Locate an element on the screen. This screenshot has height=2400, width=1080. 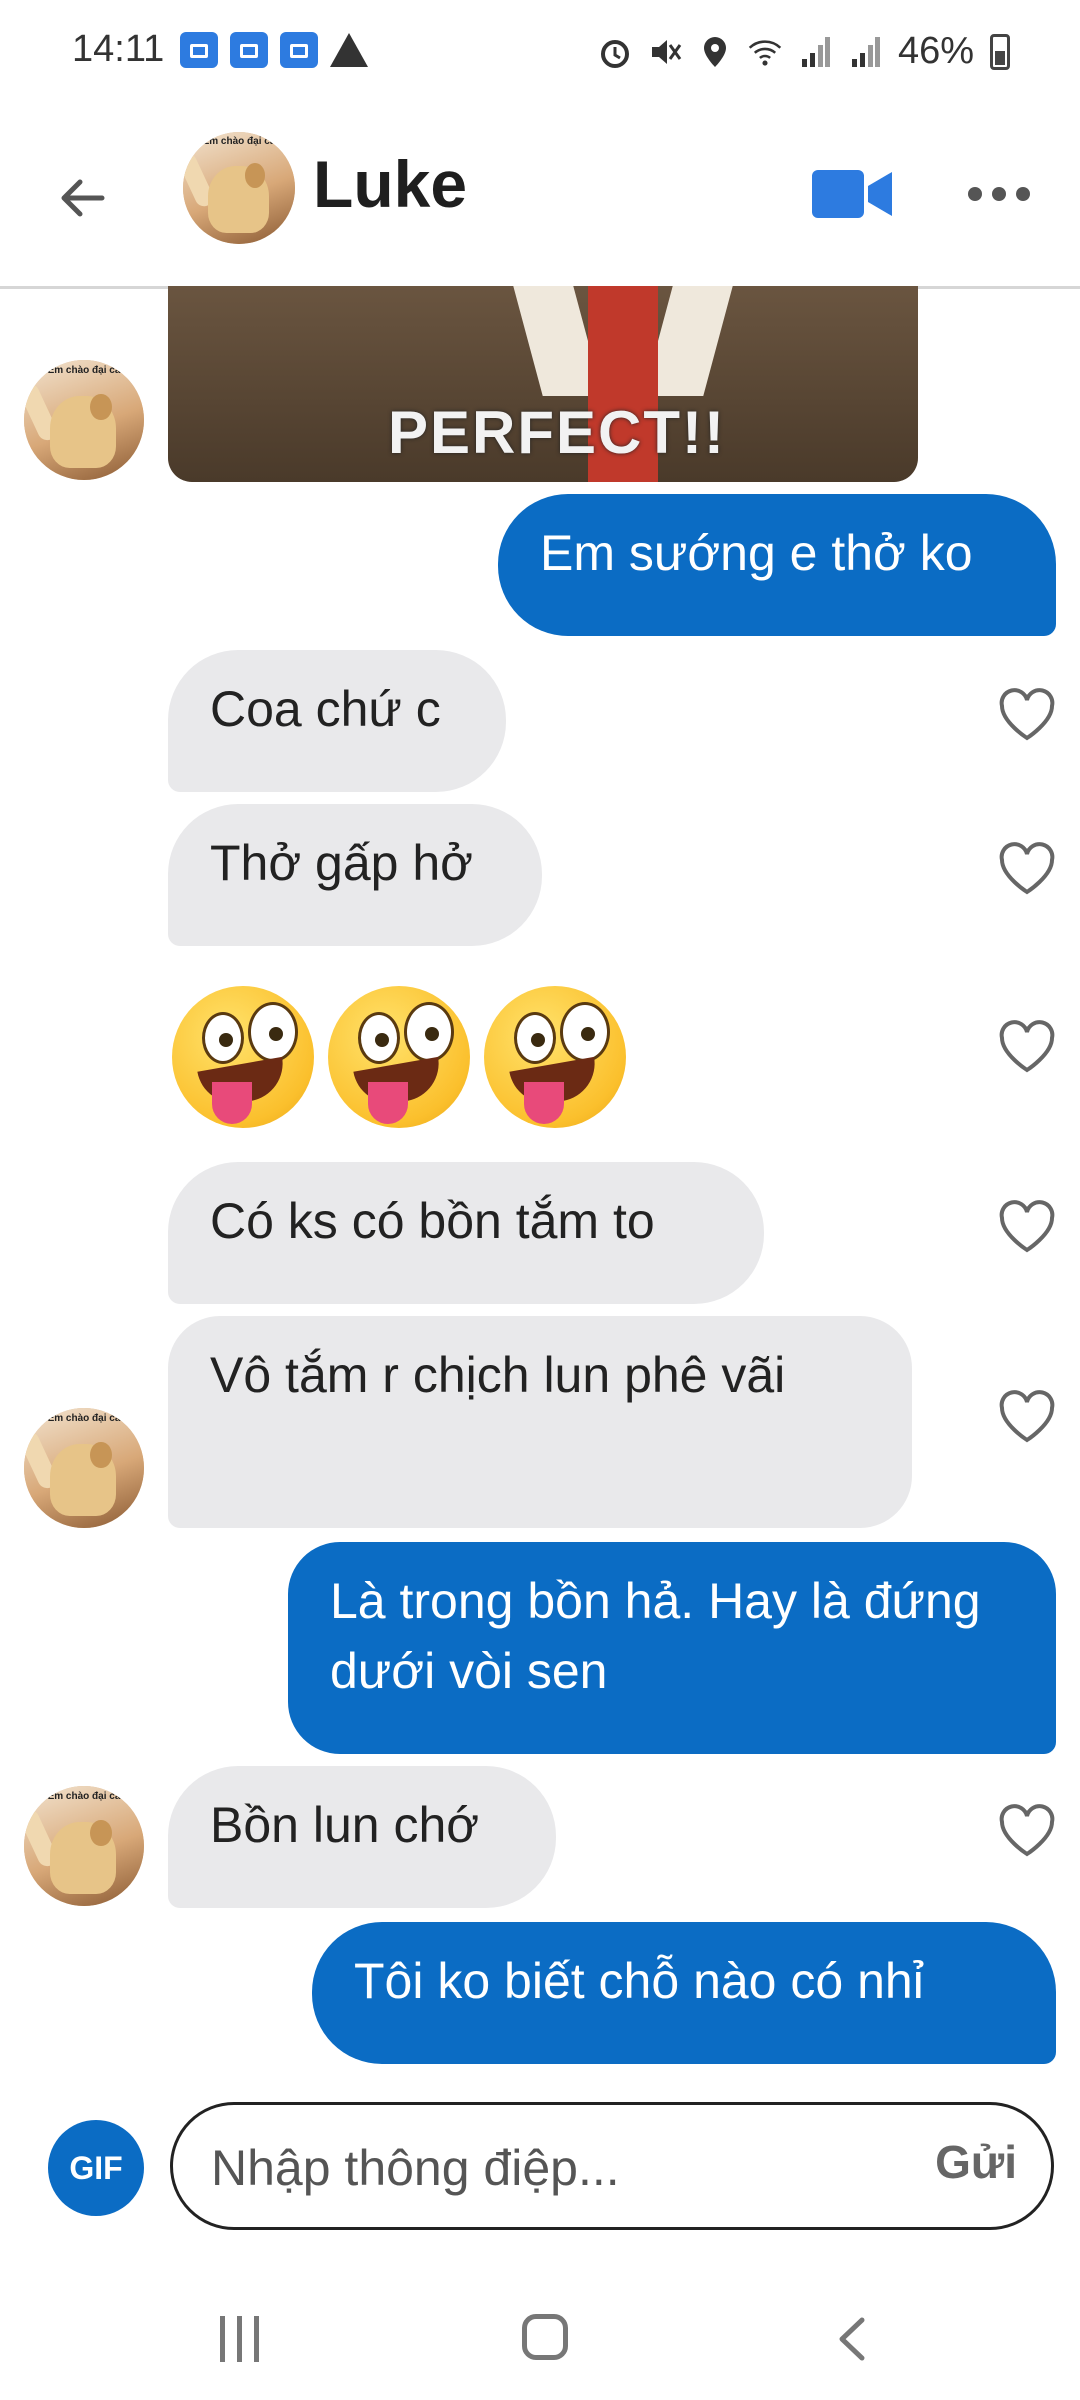
alarm-icon is located at coordinates (615, 52).